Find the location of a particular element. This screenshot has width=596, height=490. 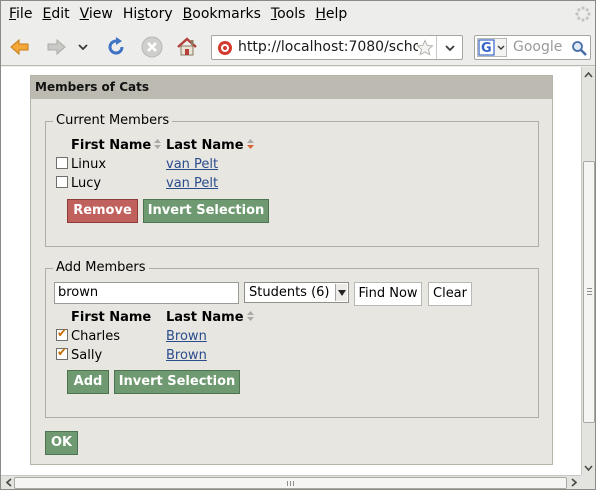

chevron-down-icon is located at coordinates (588, 467).